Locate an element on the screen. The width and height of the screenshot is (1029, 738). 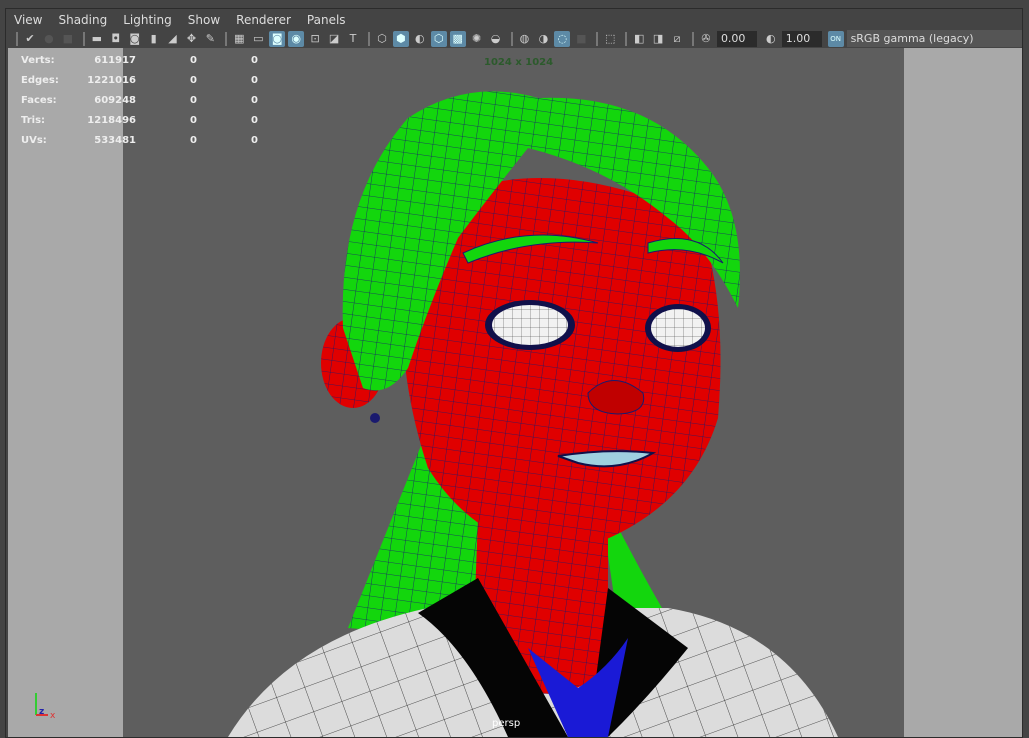
svg-text: z is located at coordinates (41, 712).